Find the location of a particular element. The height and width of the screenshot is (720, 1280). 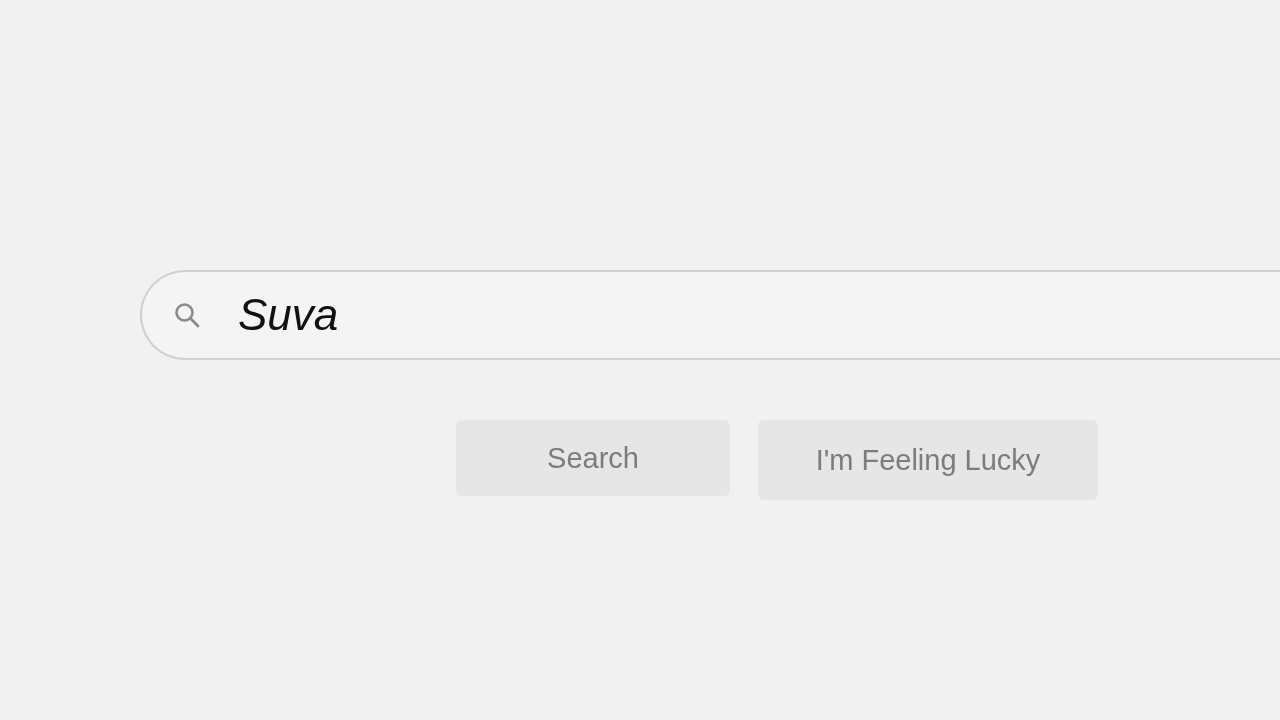

search-field: Suva is located at coordinates (710, 315).